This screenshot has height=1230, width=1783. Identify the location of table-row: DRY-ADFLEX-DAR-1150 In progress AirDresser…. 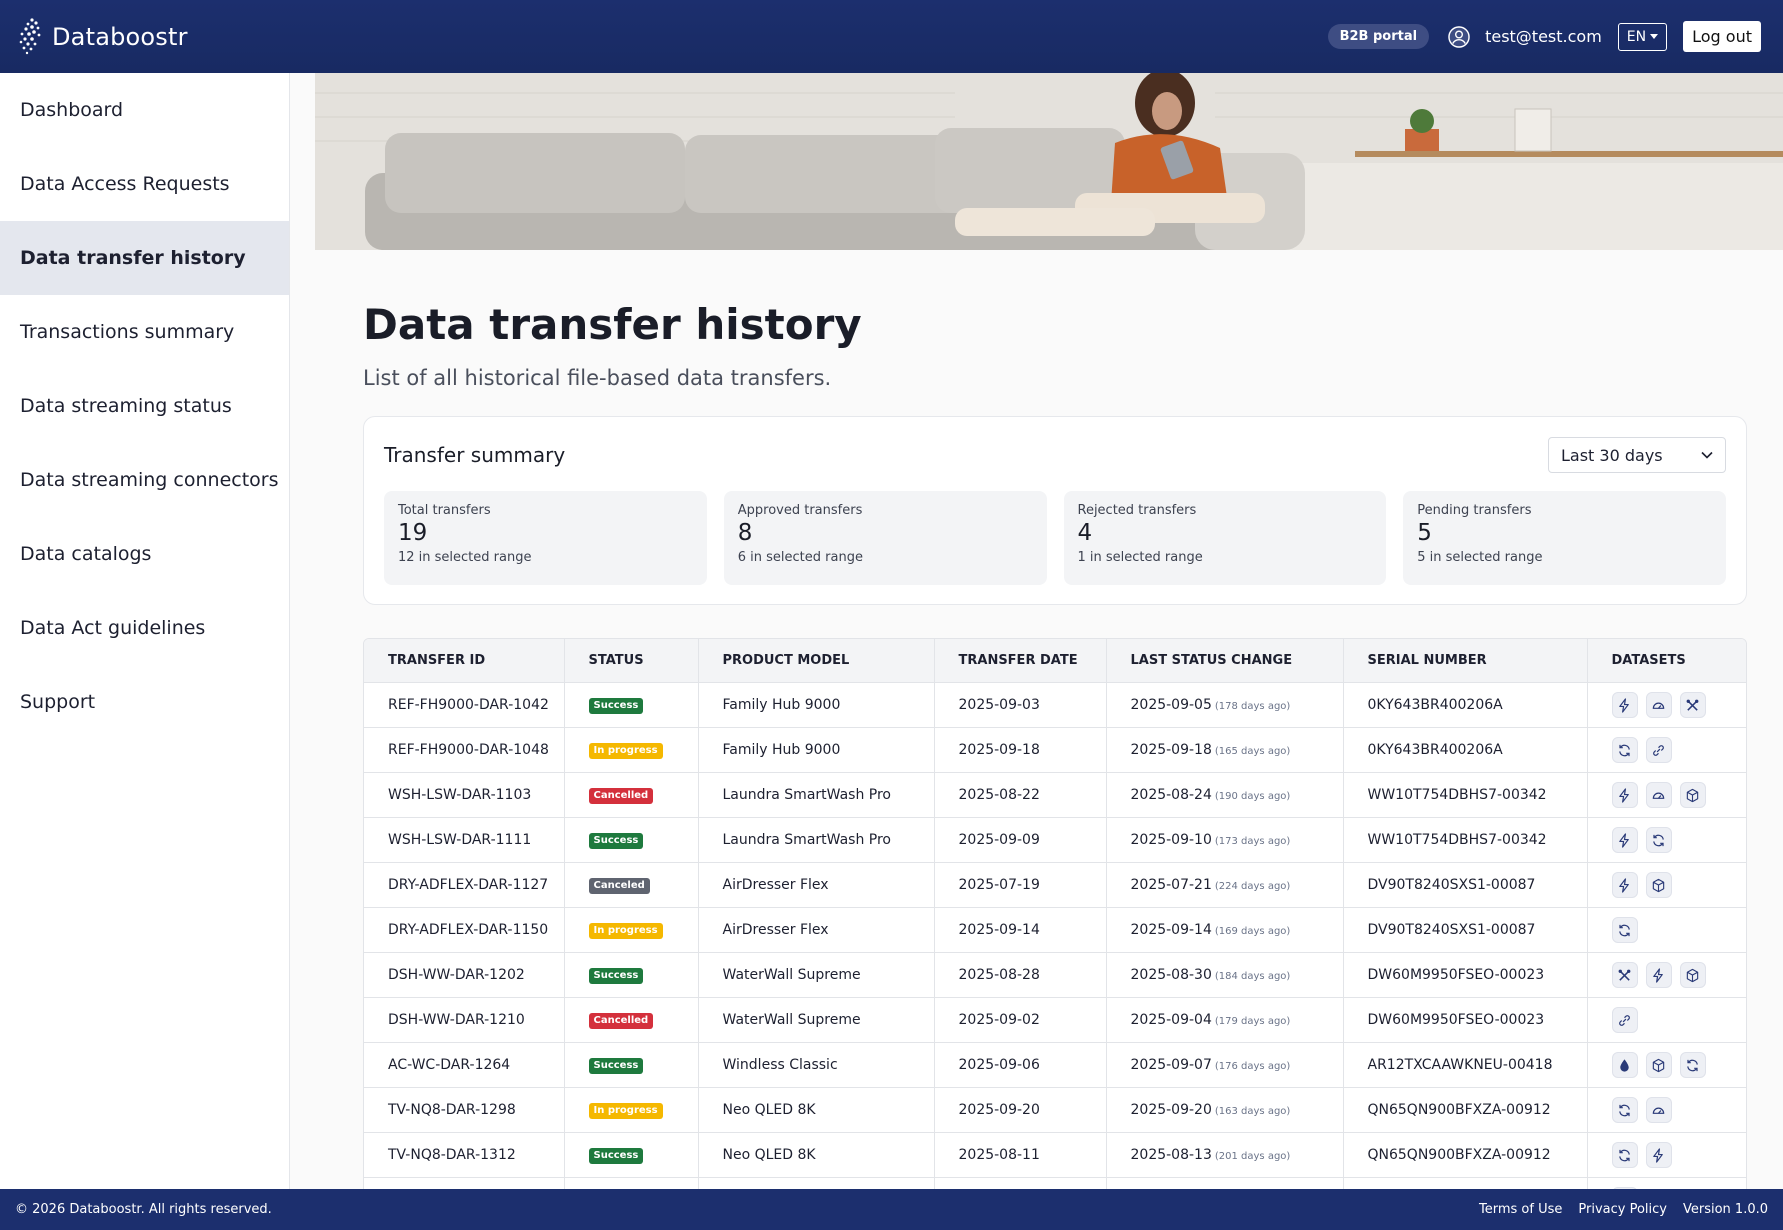
(1055, 930).